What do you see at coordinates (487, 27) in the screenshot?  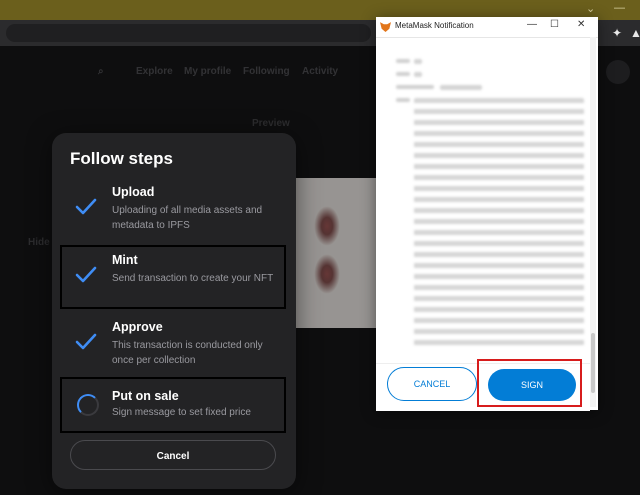 I see `metamask-title-bar: MetaMask Notification — ☐ ✕` at bounding box center [487, 27].